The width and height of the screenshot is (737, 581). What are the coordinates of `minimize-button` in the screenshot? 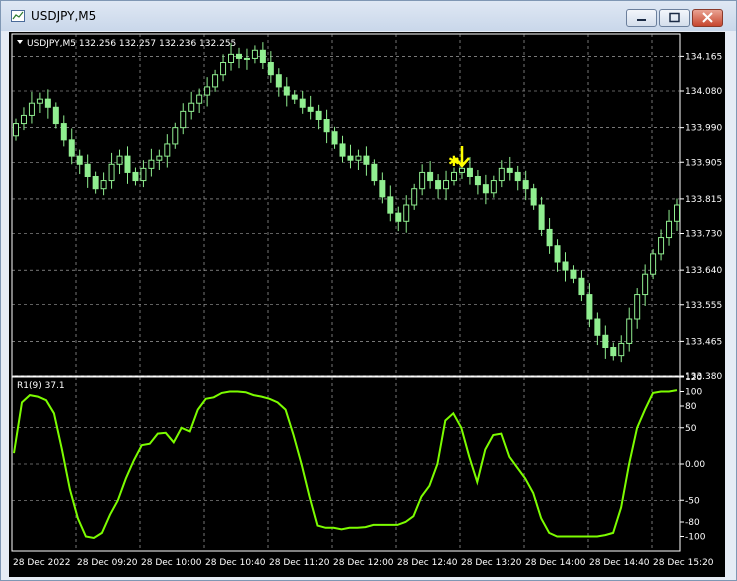 It's located at (641, 18).